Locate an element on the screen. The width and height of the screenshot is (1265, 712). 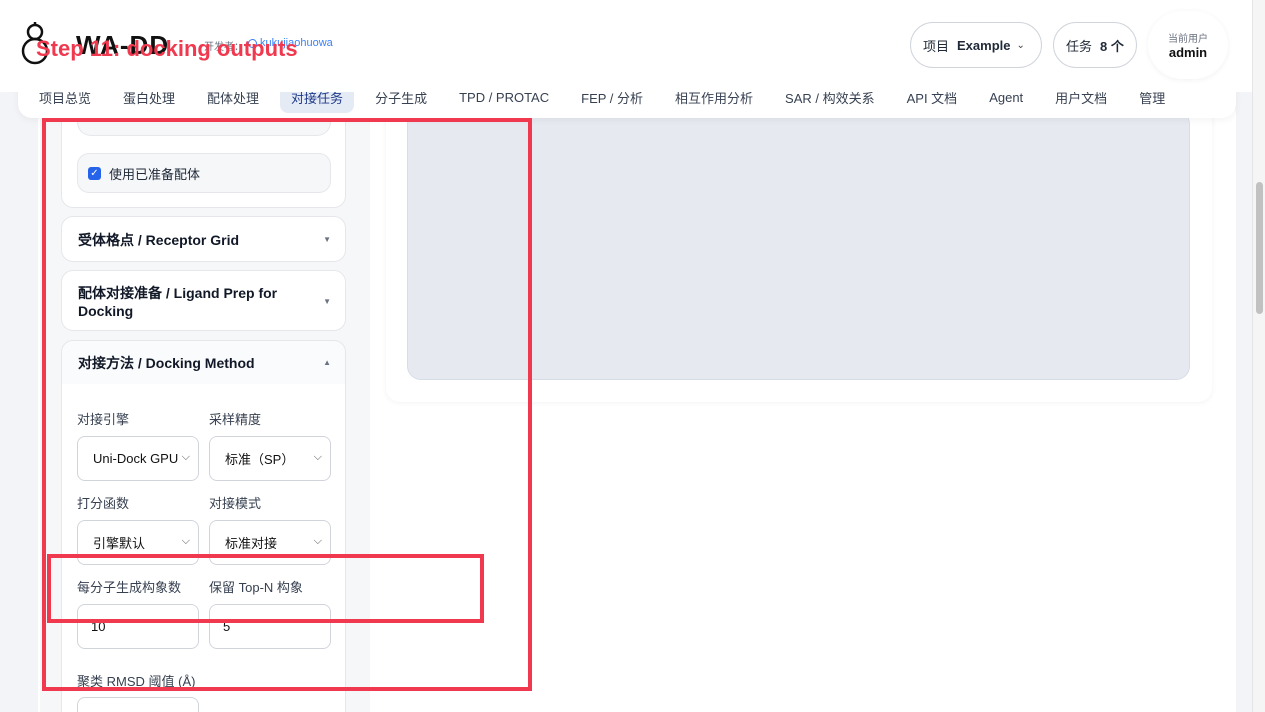
mode-label: 对接模式 is located at coordinates (235, 503).